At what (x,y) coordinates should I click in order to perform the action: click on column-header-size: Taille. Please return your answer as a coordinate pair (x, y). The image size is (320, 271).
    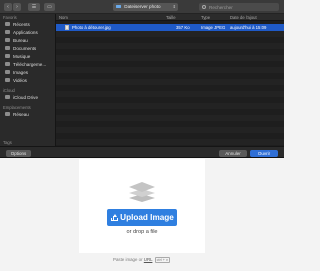
    Looking at the image, I should click on (171, 17).